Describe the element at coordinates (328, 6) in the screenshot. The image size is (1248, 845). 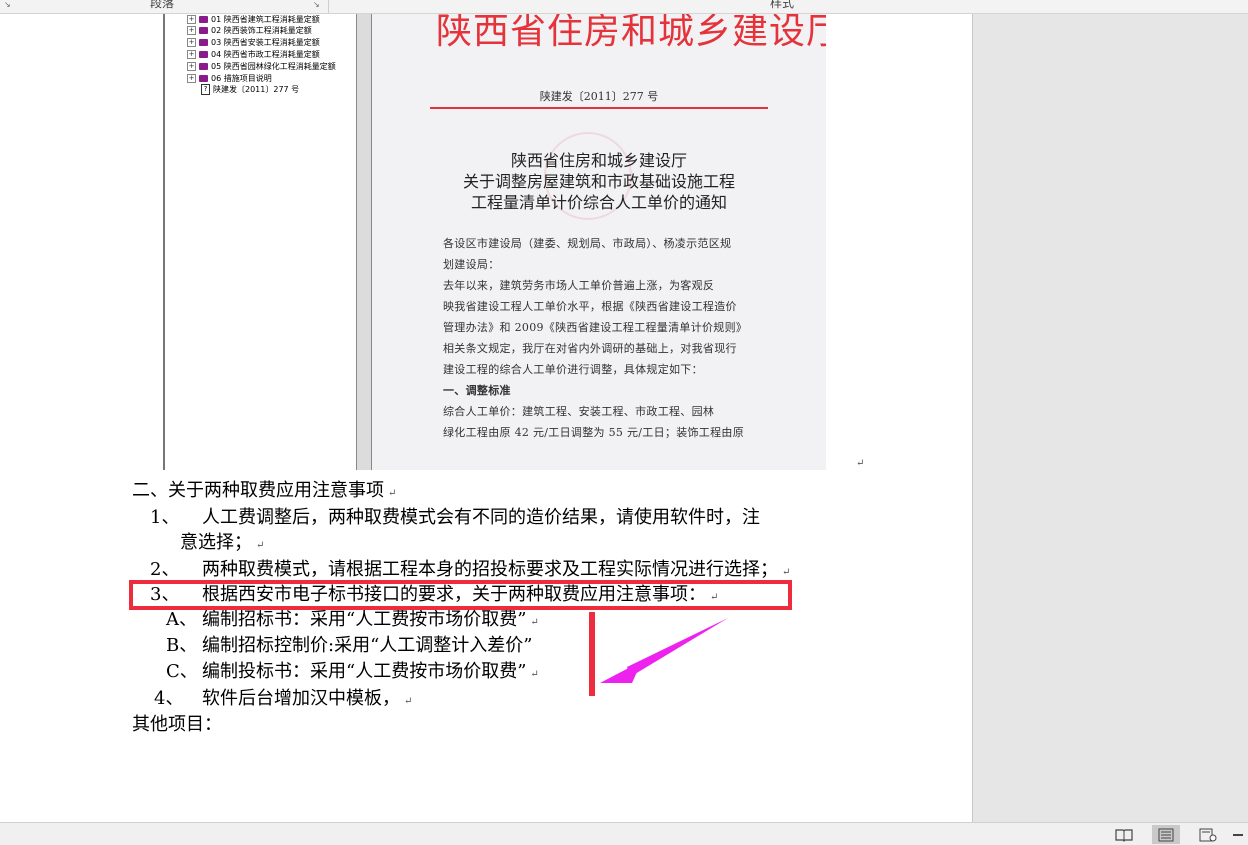
I see `ribbon-separator` at that location.